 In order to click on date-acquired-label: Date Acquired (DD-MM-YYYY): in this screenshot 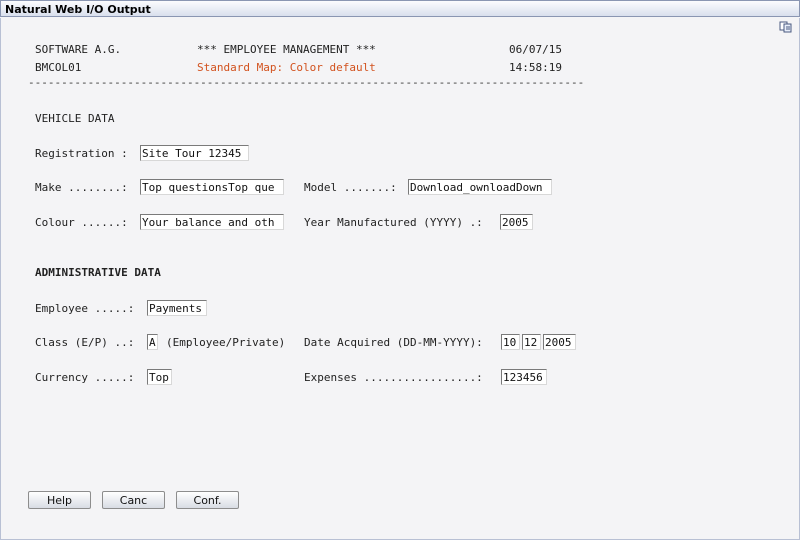, I will do `click(393, 342)`.